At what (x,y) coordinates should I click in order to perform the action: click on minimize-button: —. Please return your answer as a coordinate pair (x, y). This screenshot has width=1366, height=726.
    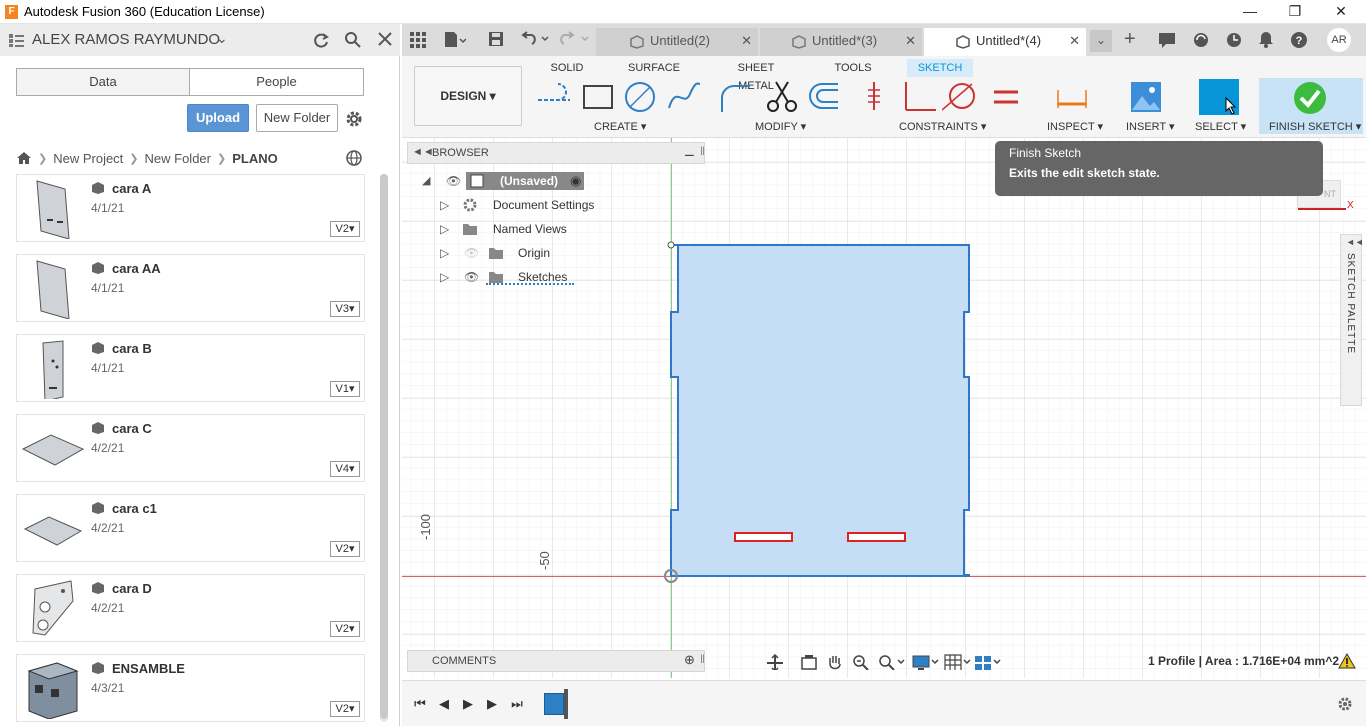
    Looking at the image, I should click on (1250, 11).